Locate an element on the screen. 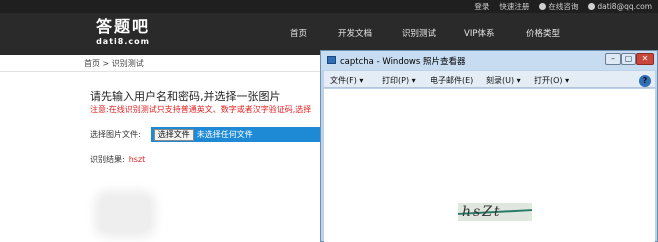  result-label: 识别结果: is located at coordinates (107, 159).